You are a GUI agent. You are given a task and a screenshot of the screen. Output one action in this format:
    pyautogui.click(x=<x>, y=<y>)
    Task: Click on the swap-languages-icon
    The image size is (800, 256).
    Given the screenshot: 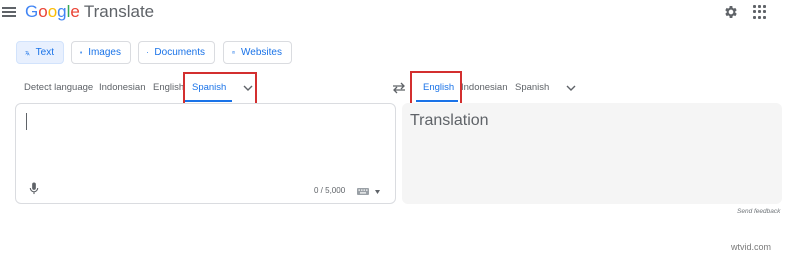 What is the action you would take?
    pyautogui.click(x=399, y=88)
    